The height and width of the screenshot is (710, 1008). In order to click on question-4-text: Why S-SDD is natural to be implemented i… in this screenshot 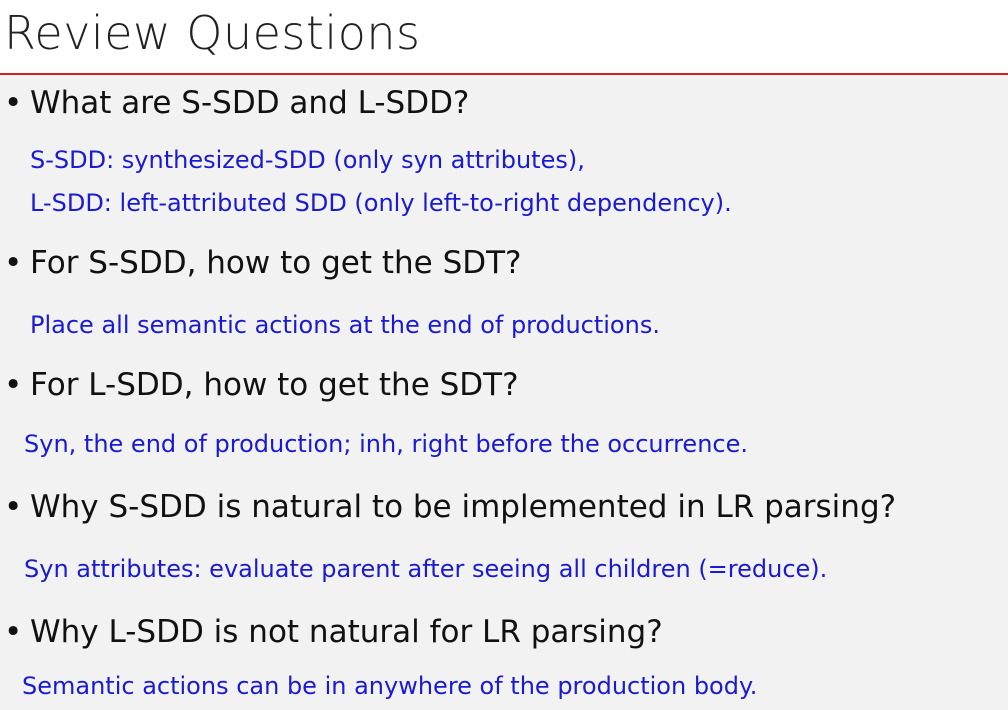, I will do `click(463, 507)`.